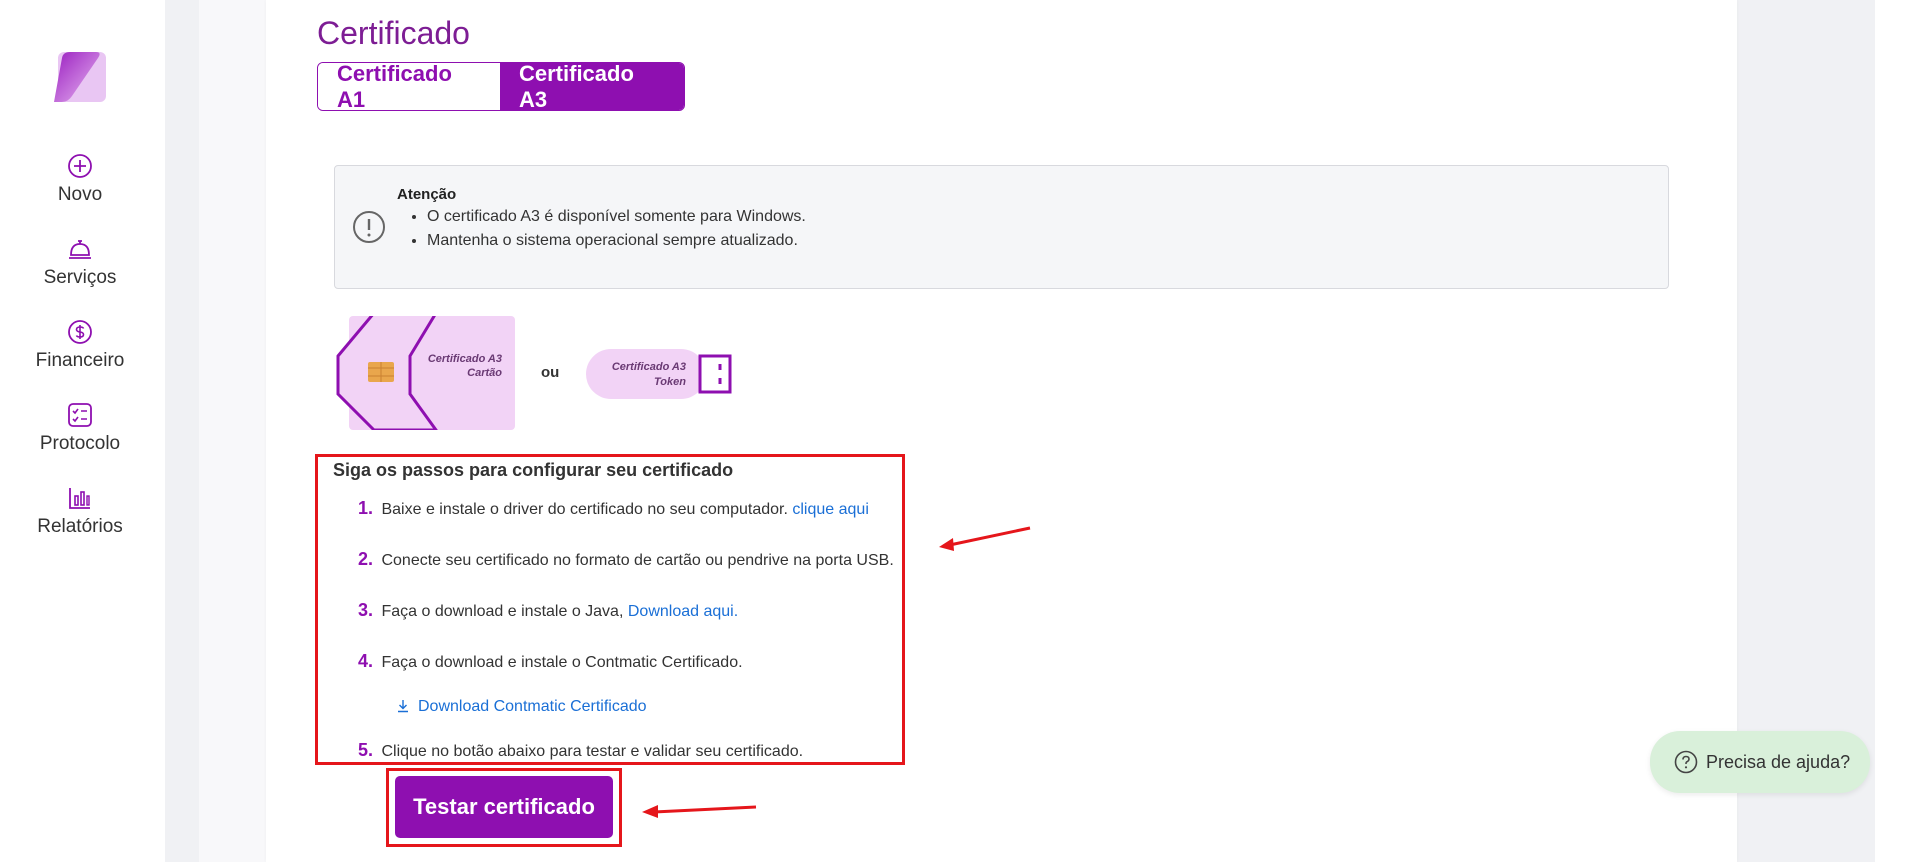 The width and height of the screenshot is (1907, 862). I want to click on usb-token-illustration: Certificado A3 Token, so click(659, 374).